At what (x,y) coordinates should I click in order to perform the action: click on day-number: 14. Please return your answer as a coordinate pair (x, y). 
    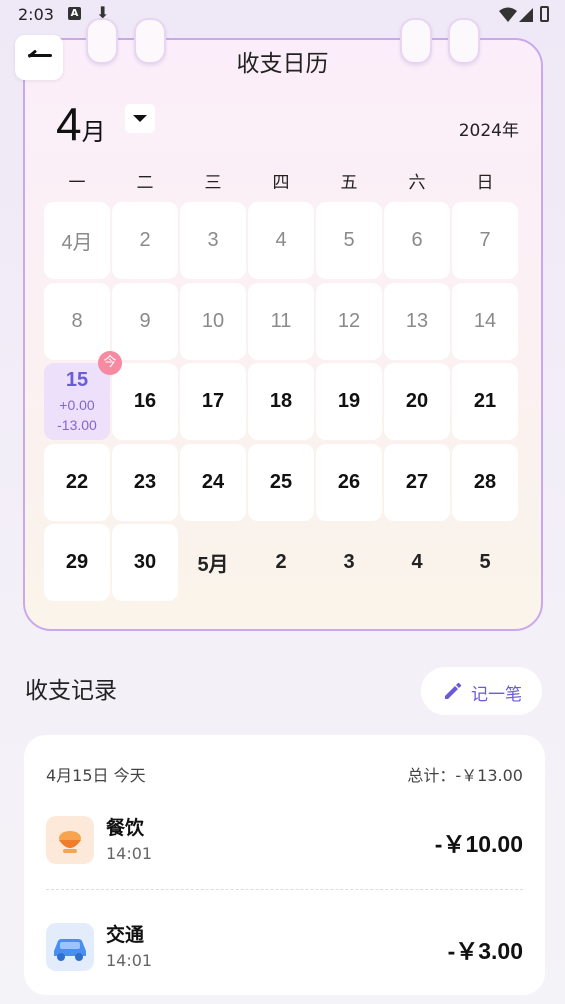
    Looking at the image, I should click on (485, 320).